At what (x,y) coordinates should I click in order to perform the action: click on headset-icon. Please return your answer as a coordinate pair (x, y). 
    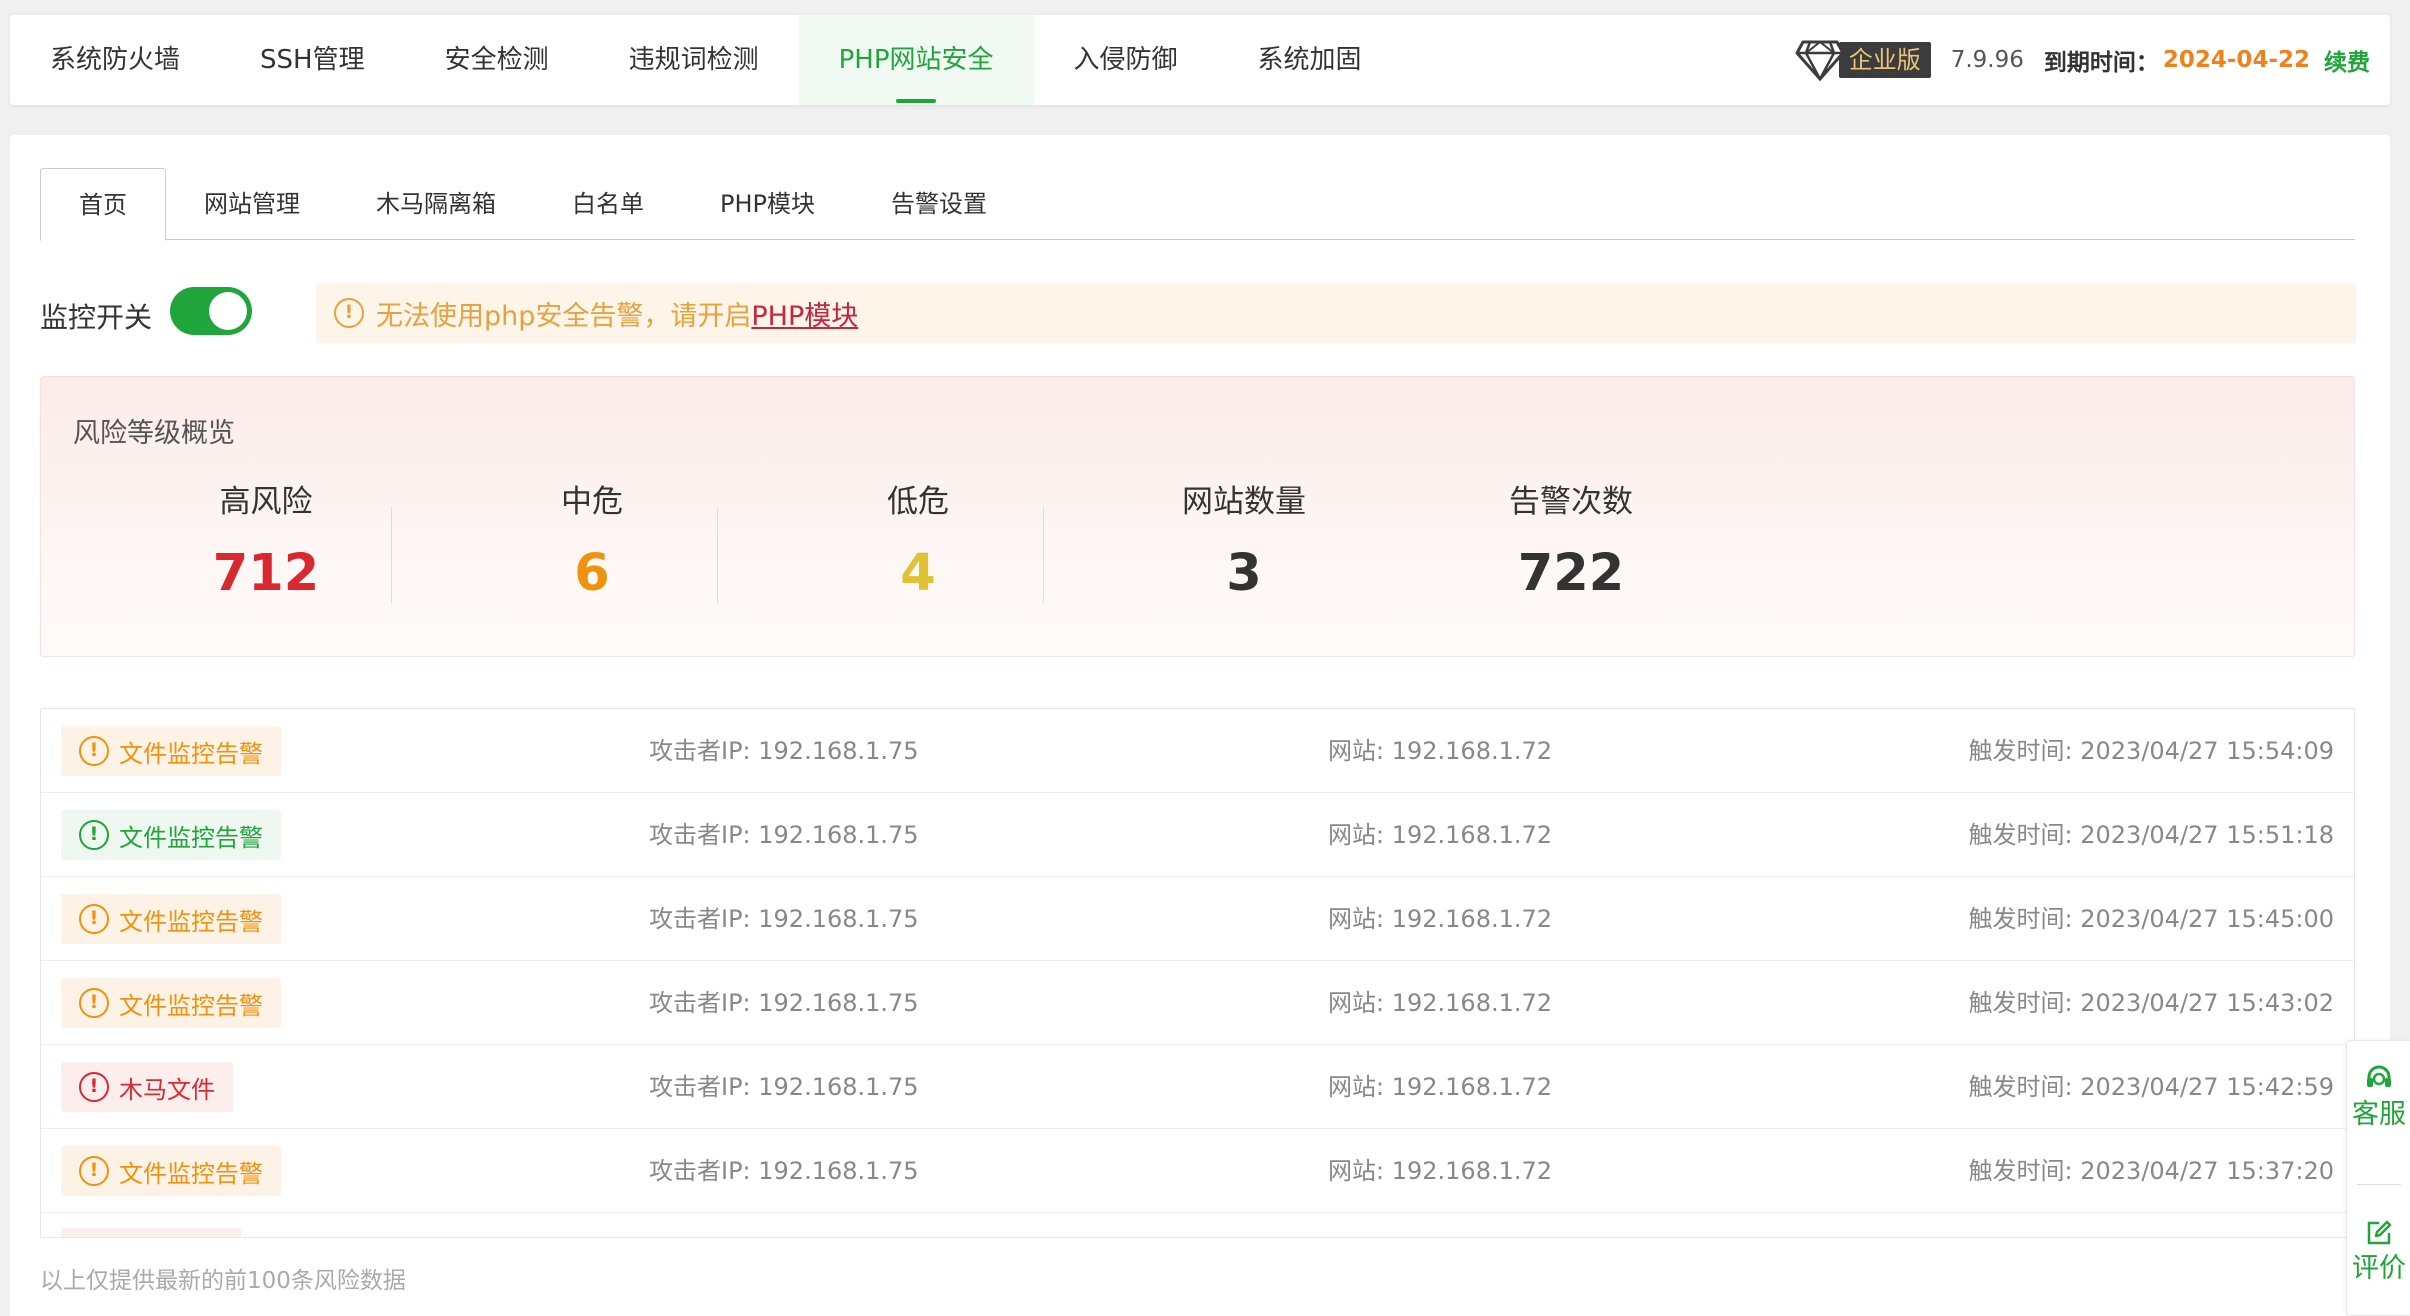
    Looking at the image, I should click on (2379, 1076).